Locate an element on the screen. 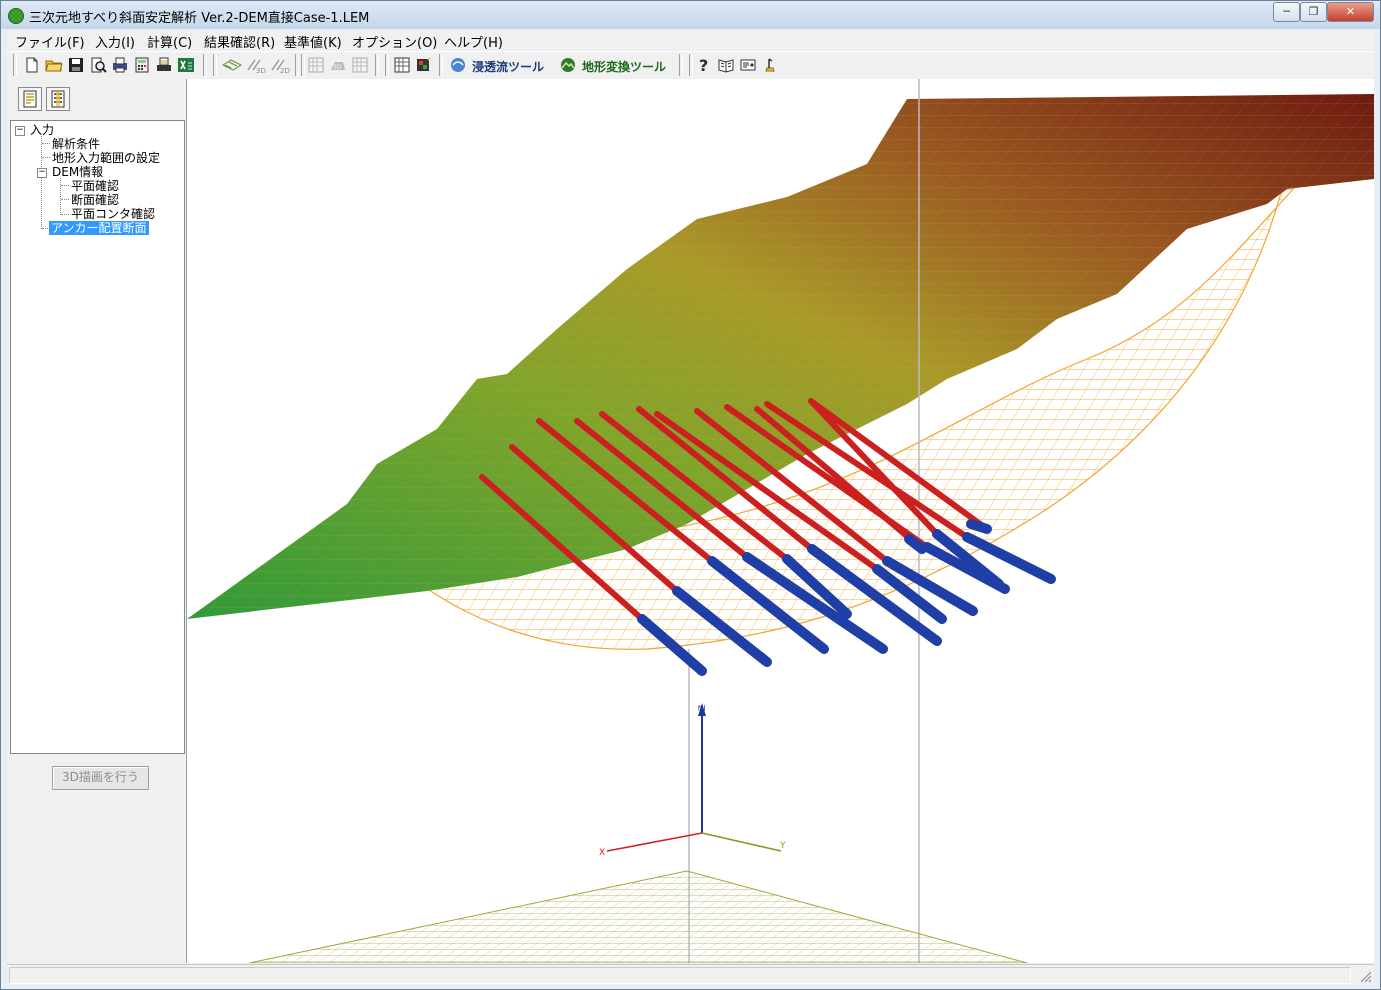 The image size is (1381, 990). menu-standard: 基準値(K) is located at coordinates (313, 41).